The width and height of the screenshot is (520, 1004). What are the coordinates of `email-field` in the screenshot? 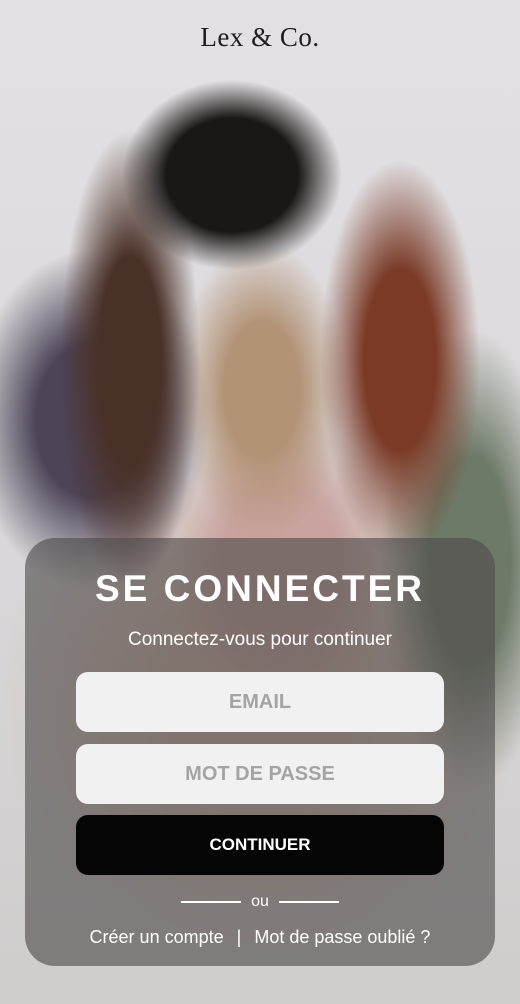 It's located at (260, 702).